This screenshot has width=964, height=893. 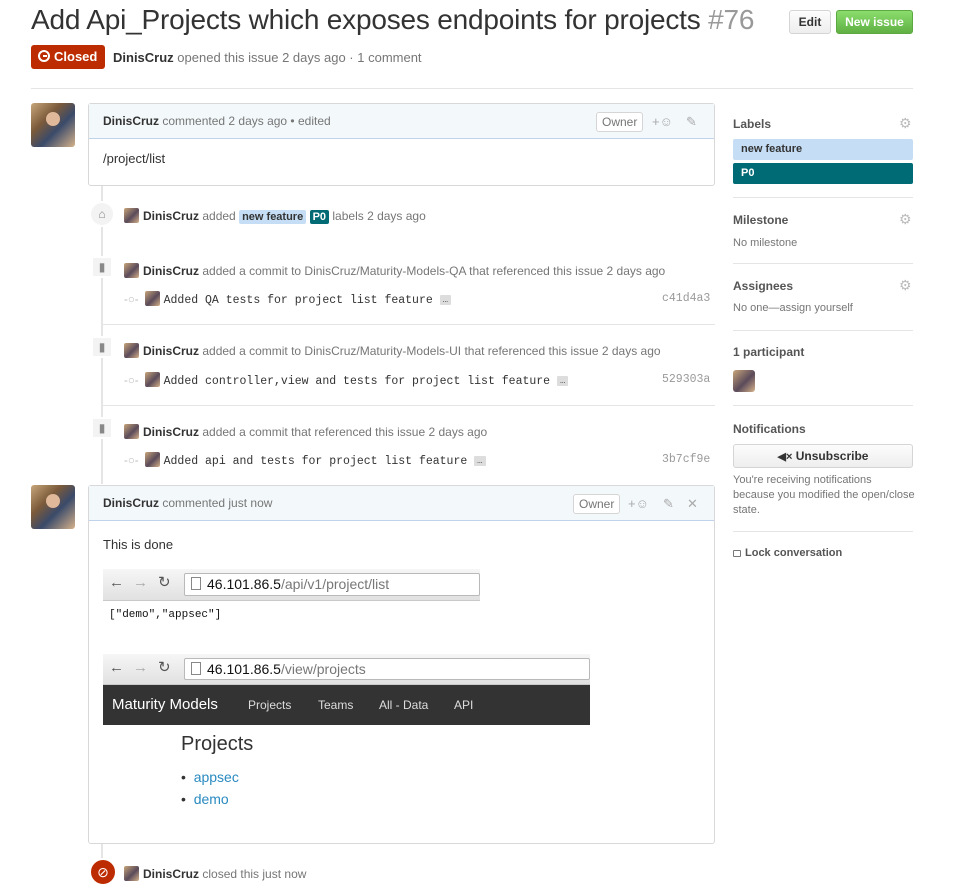 I want to click on back-arrow-icon: ←, so click(x=116, y=582).